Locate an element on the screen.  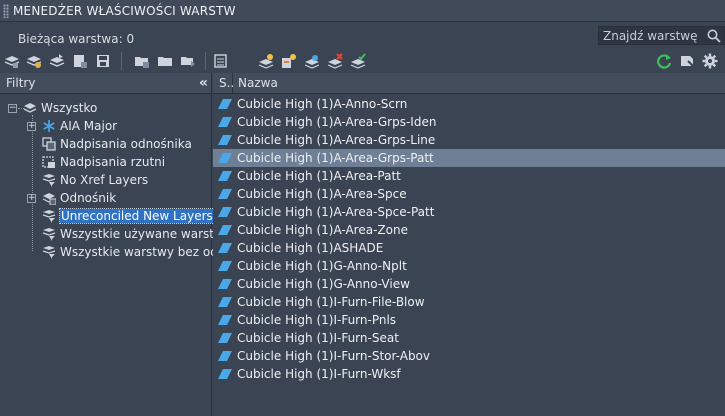
table-row: Cubicle High (1)I-Furn-Pnls is located at coordinates (469, 320).